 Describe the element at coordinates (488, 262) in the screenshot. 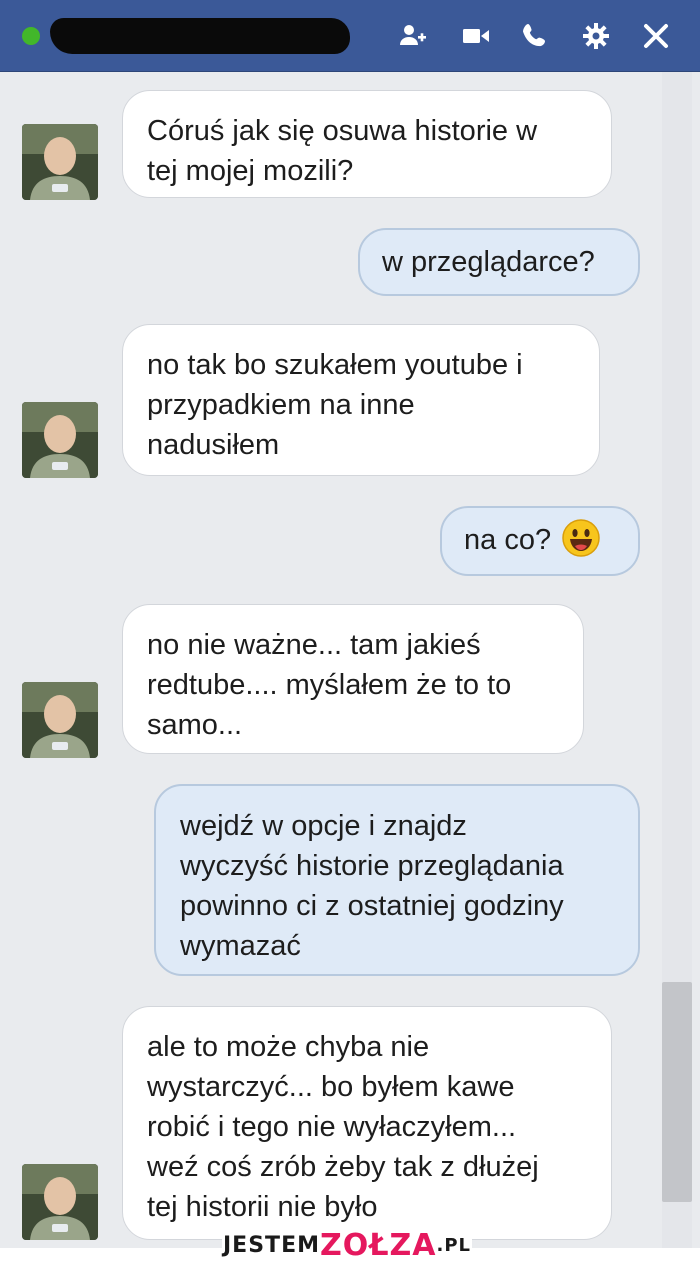

I see `message-text-line: w przeglądarce?` at that location.